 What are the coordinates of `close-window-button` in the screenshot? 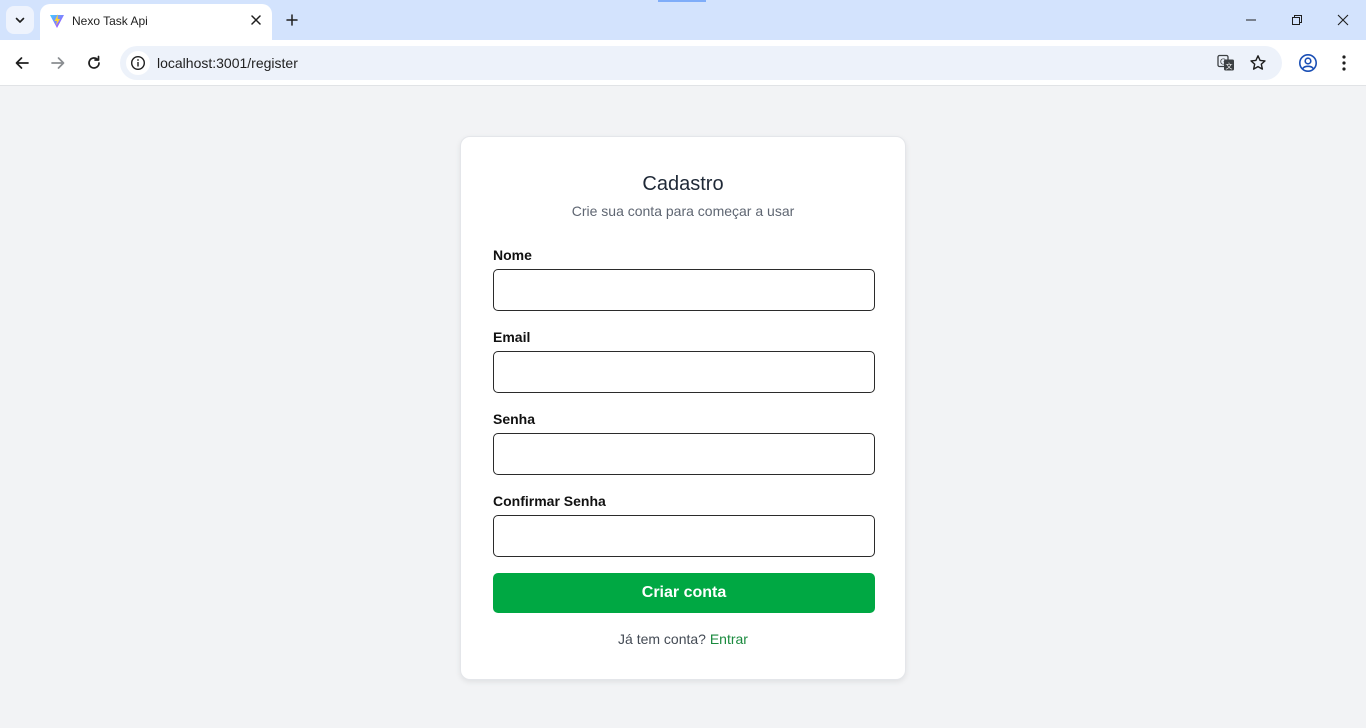 It's located at (1343, 20).